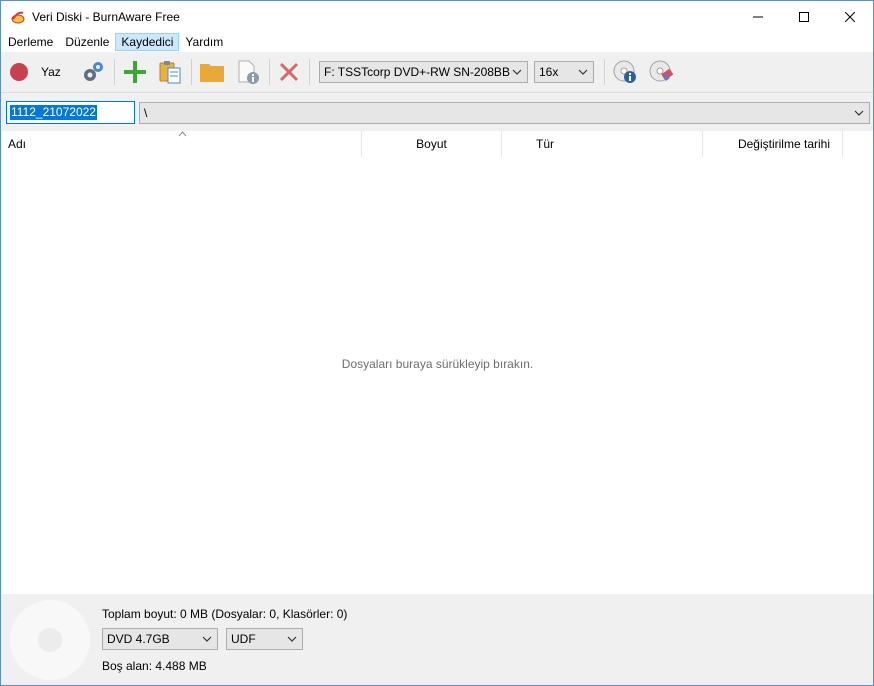  Describe the element at coordinates (204, 42) in the screenshot. I see `menu-yardim: Yardım` at that location.